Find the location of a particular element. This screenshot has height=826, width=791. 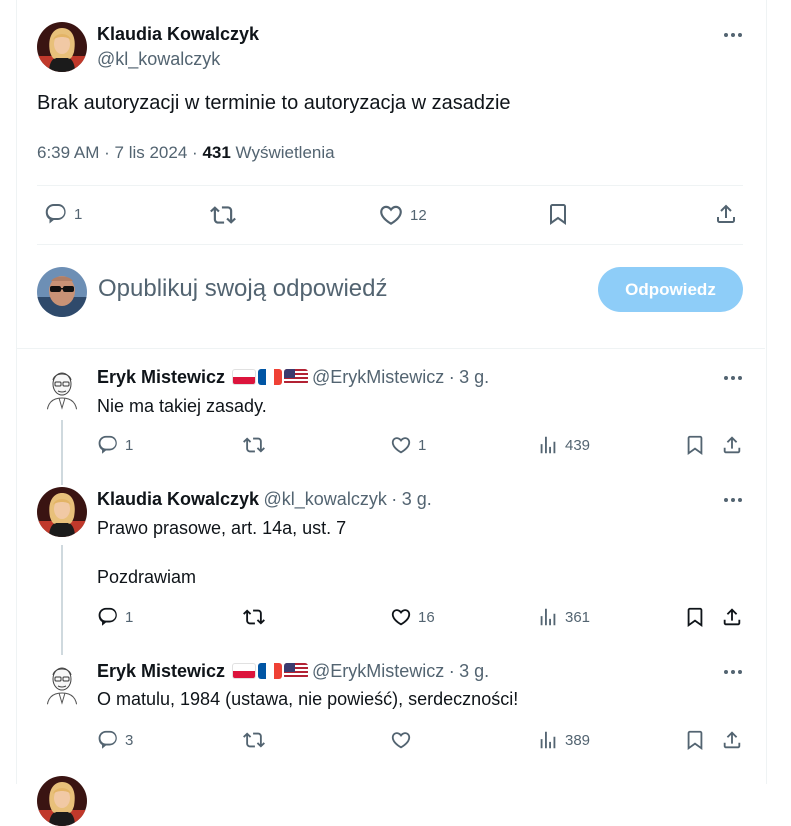

like-button: 16 is located at coordinates (412, 617).